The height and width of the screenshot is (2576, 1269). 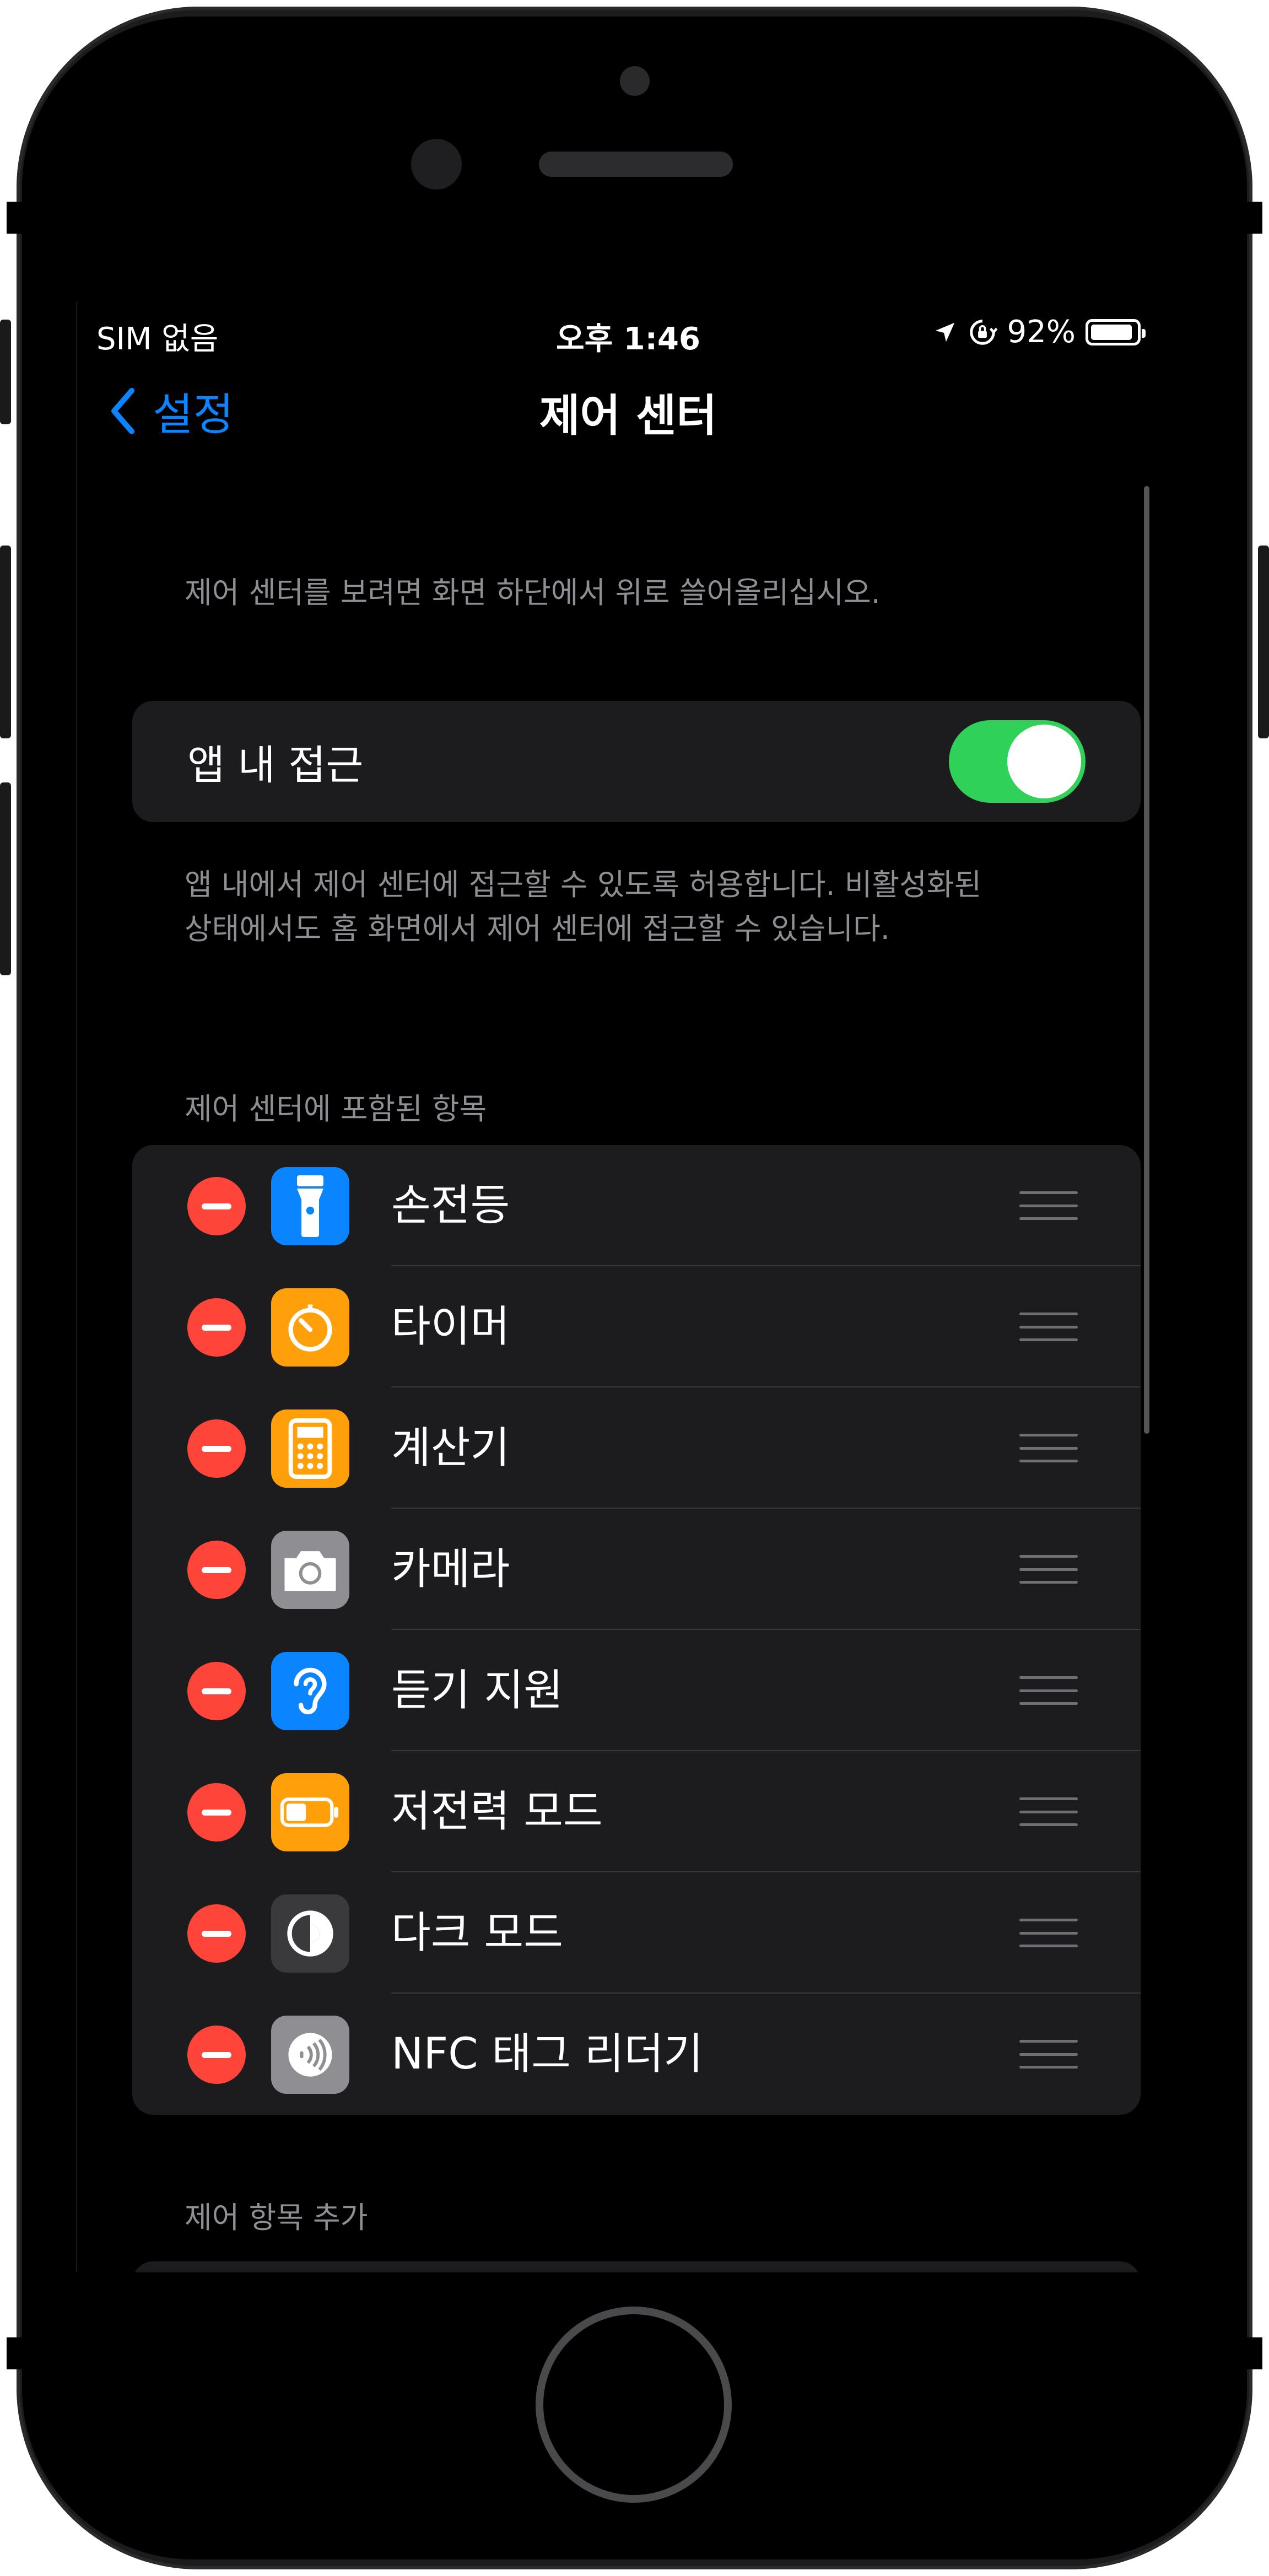 What do you see at coordinates (1245, 2353) in the screenshot?
I see `antenna-band-bottom-right` at bounding box center [1245, 2353].